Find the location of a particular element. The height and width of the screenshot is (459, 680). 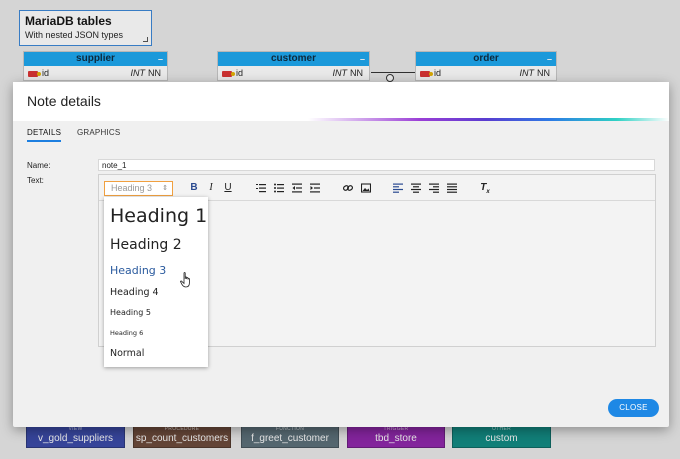

image-icon is located at coordinates (366, 188).